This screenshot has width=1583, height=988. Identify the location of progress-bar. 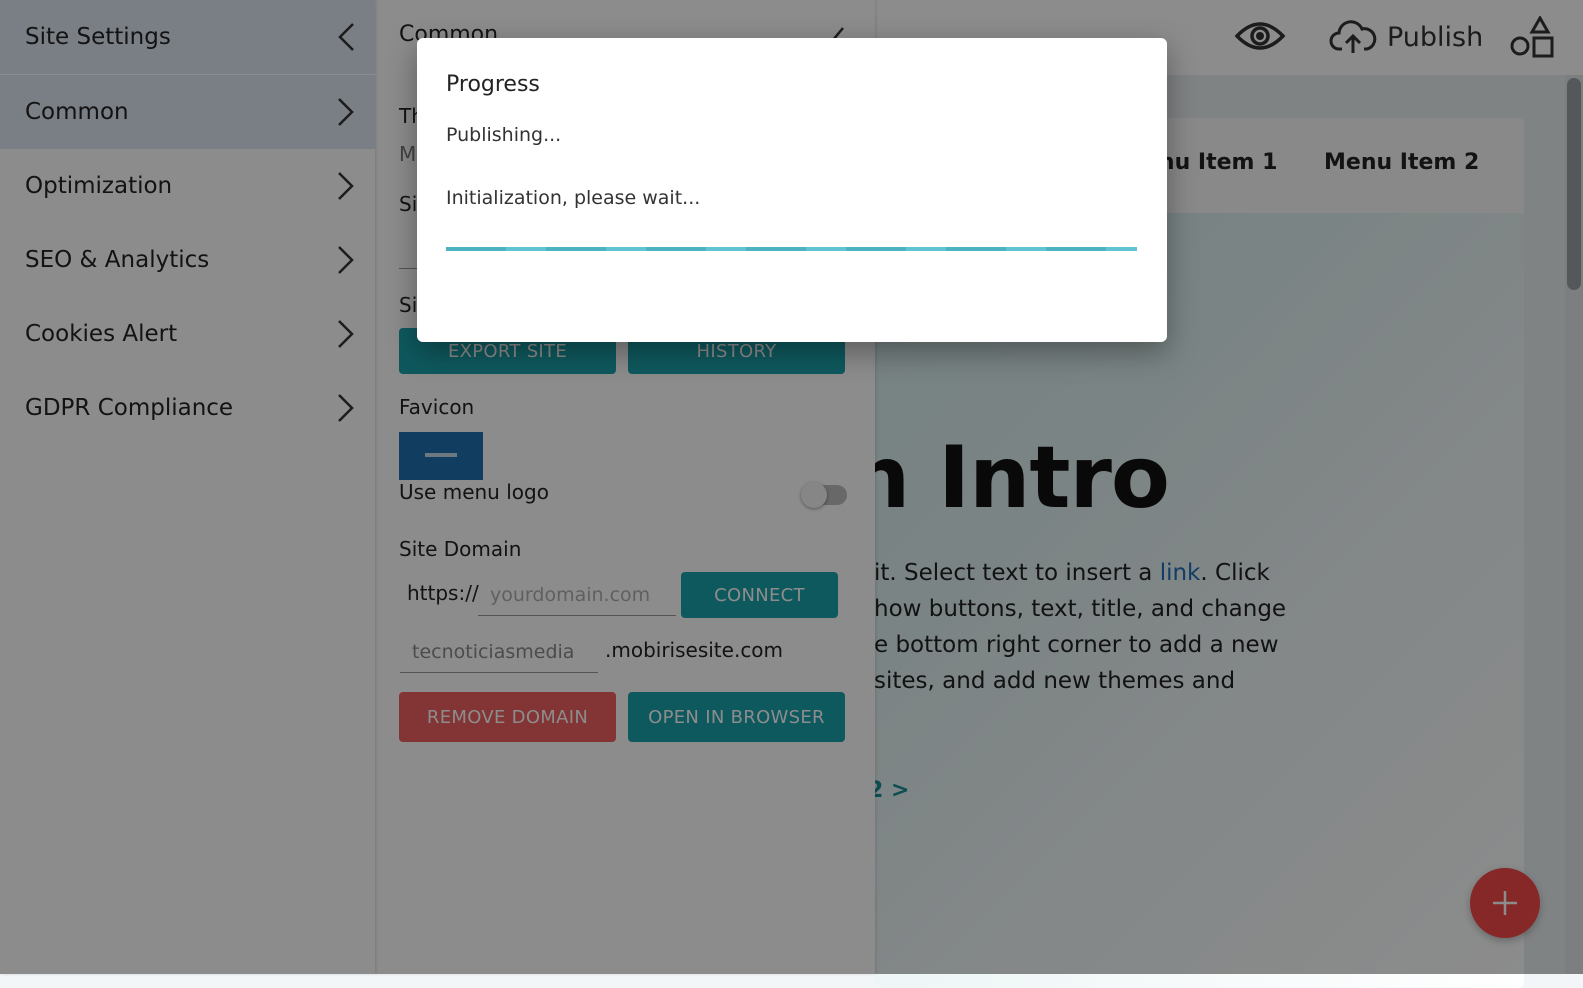
(791, 249).